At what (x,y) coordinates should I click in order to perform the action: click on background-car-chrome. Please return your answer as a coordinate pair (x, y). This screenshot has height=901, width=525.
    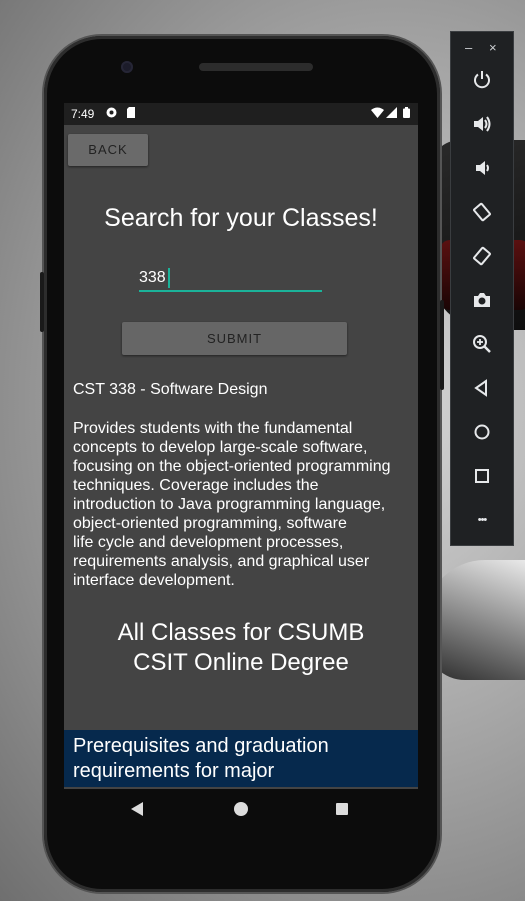
    Looking at the image, I should click on (475, 620).